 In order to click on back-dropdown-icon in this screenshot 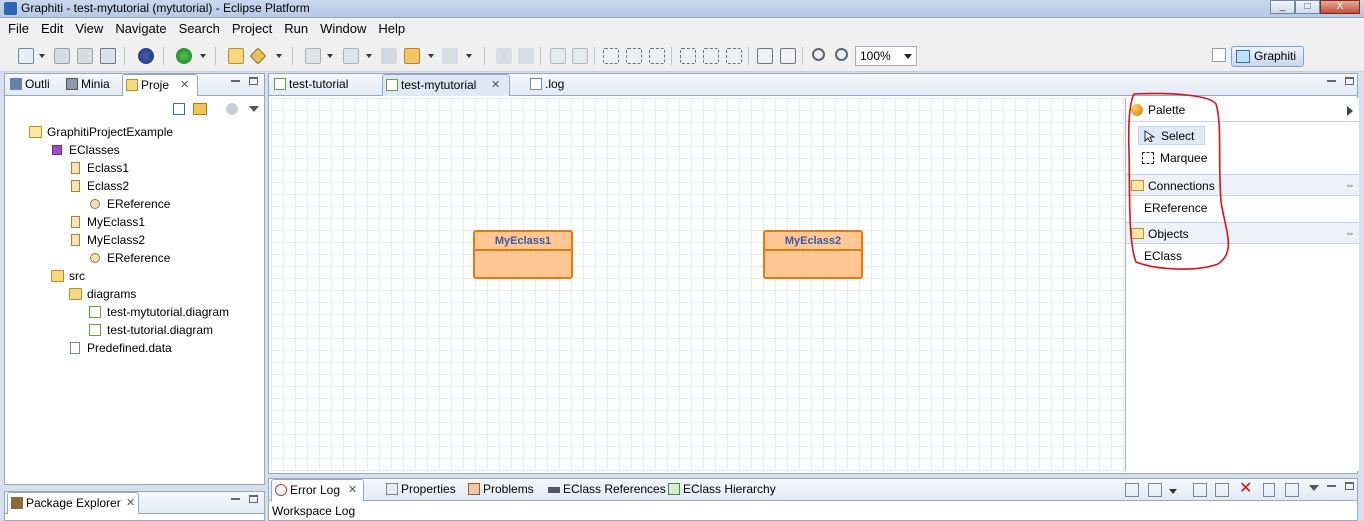, I will do `click(431, 56)`.